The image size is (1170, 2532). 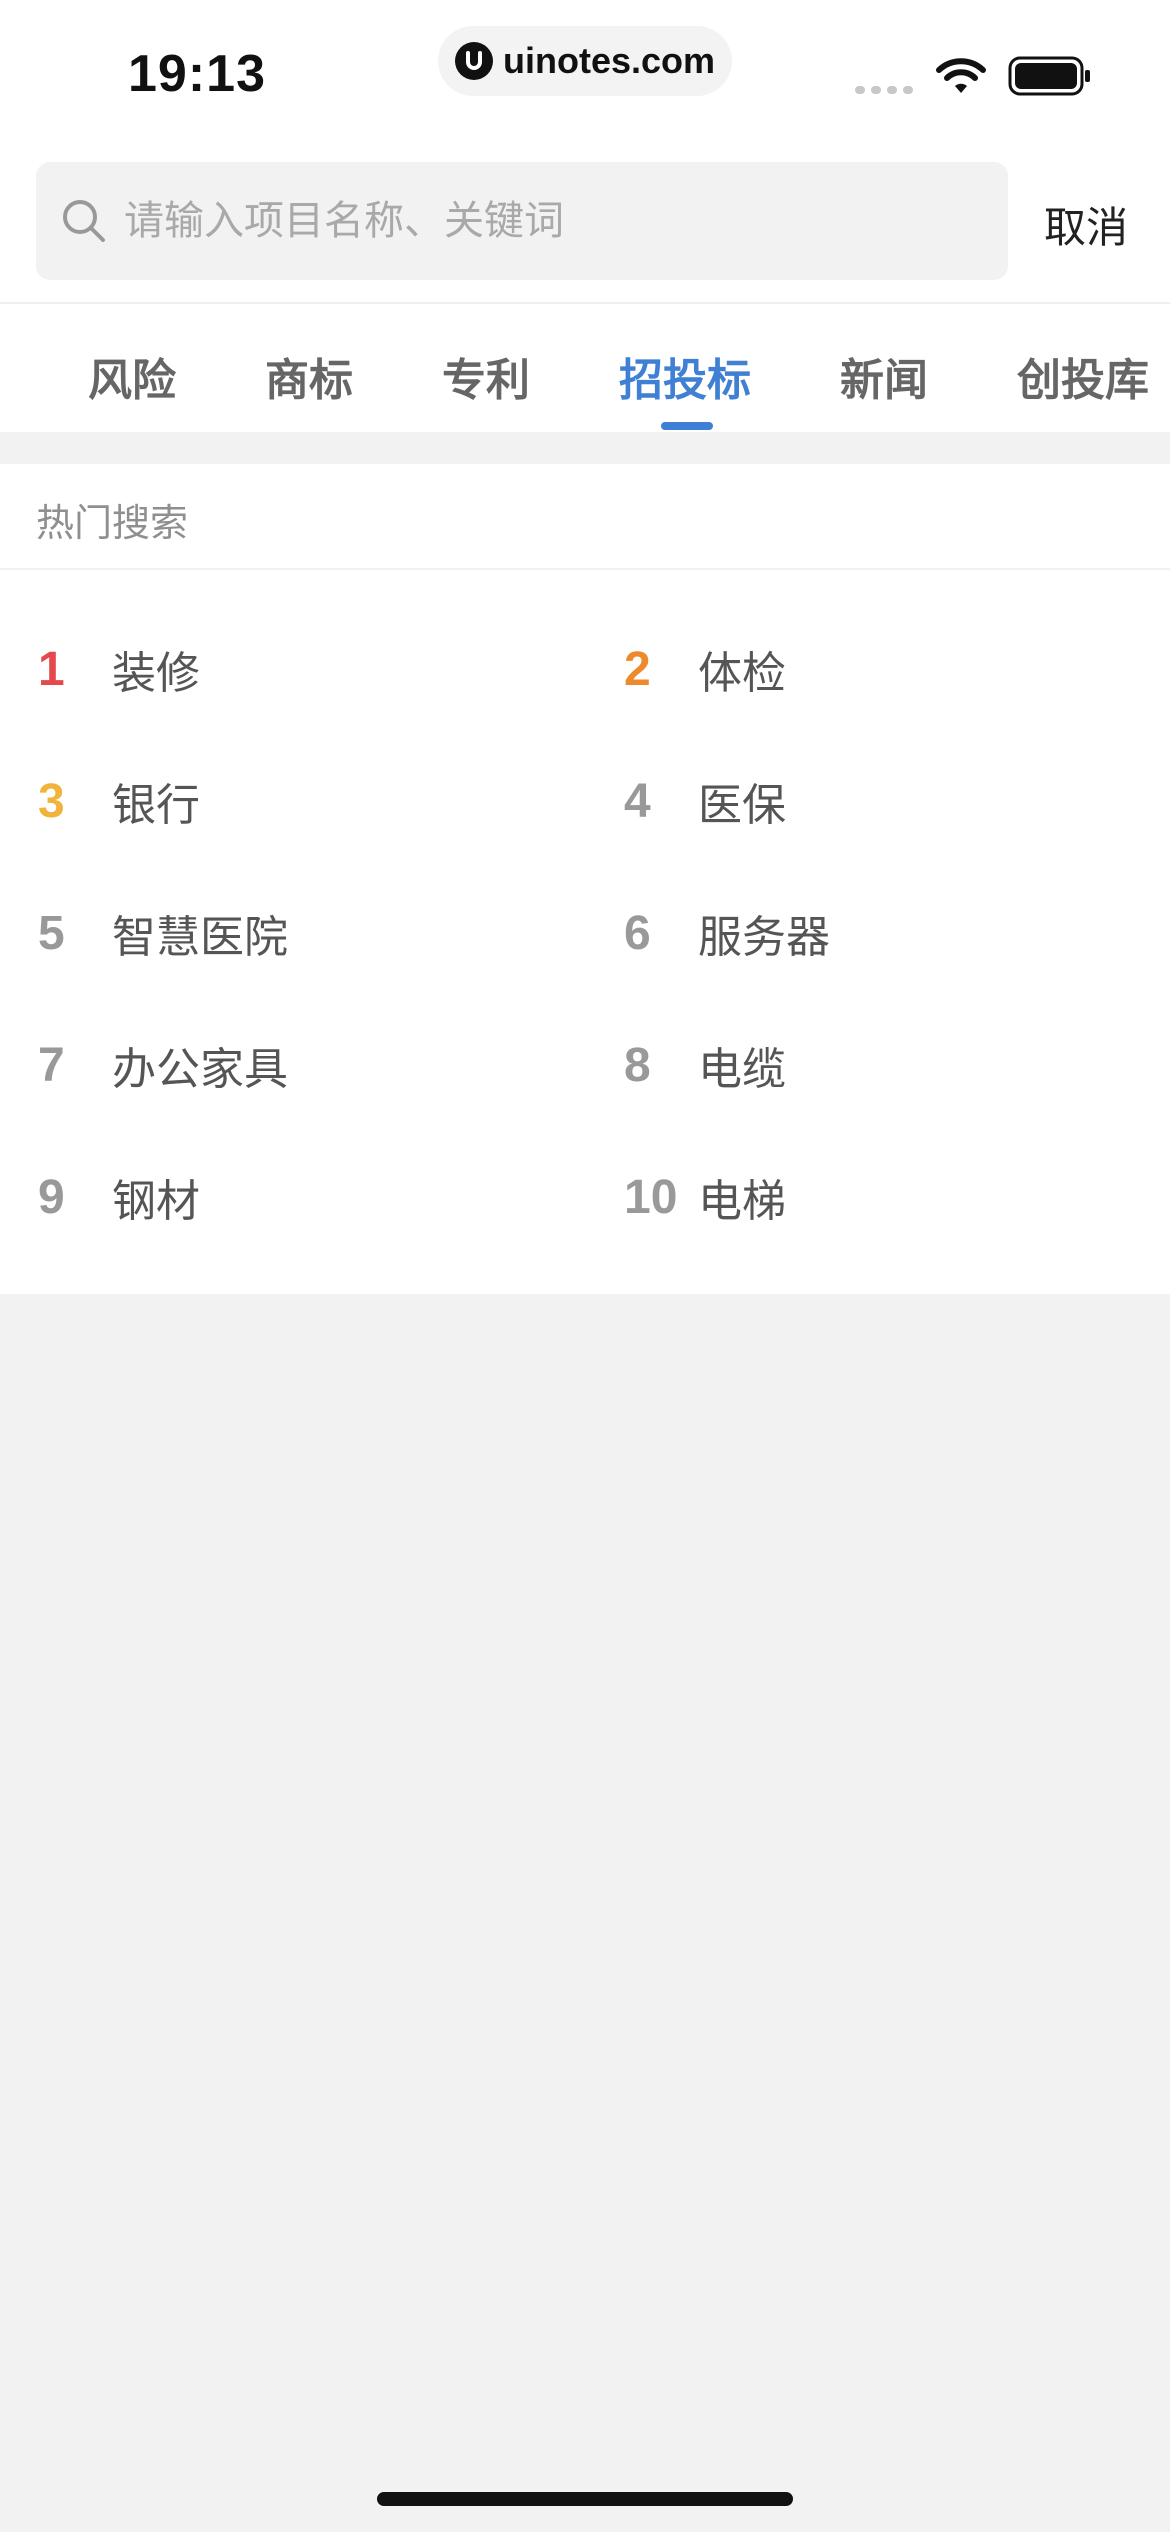 What do you see at coordinates (742, 1201) in the screenshot?
I see `hot-search-text: 电梯` at bounding box center [742, 1201].